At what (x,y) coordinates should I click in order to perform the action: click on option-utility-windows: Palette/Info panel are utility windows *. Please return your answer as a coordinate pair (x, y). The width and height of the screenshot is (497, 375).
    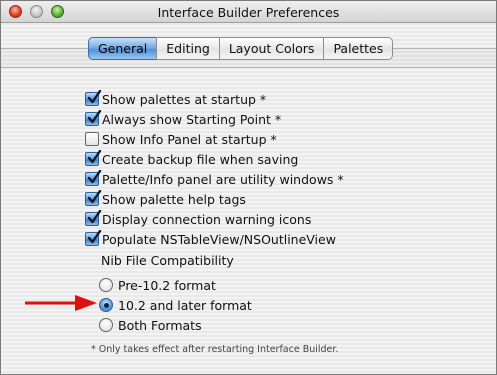
    Looking at the image, I should click on (214, 179).